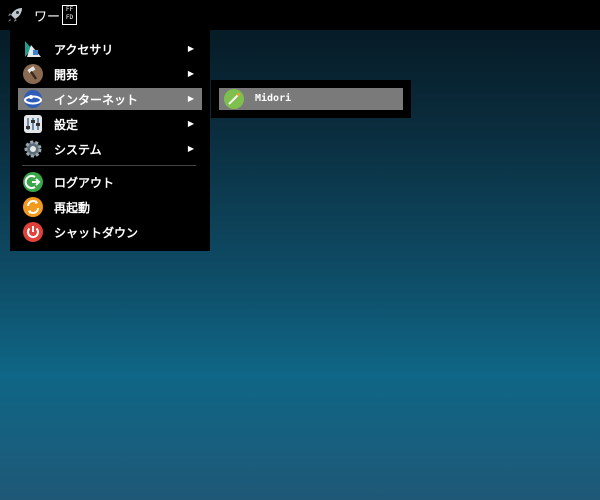 The image size is (600, 500). I want to click on menu-item-shutdown: シャットダウン, so click(110, 232).